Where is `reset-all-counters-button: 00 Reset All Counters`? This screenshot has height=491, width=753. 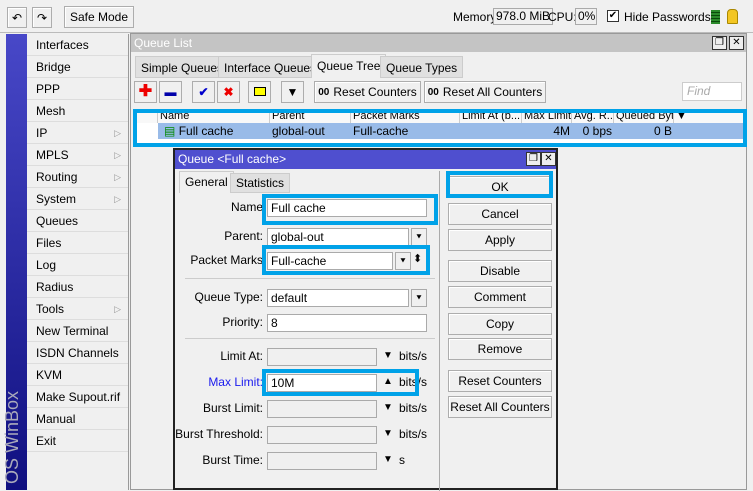 reset-all-counters-button: 00 Reset All Counters is located at coordinates (485, 92).